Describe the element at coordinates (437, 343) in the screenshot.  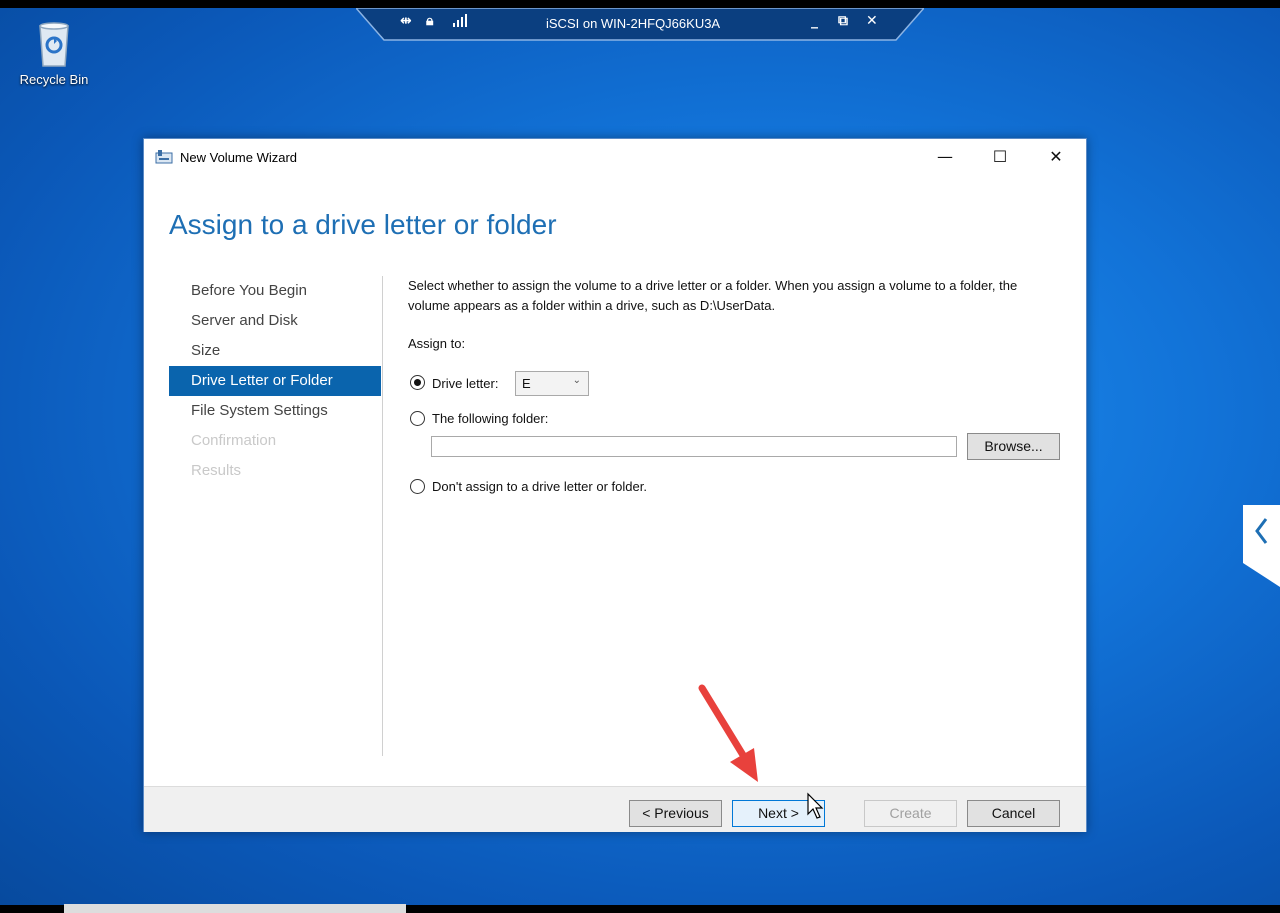
I see `assign-to-label: Assign to:` at that location.